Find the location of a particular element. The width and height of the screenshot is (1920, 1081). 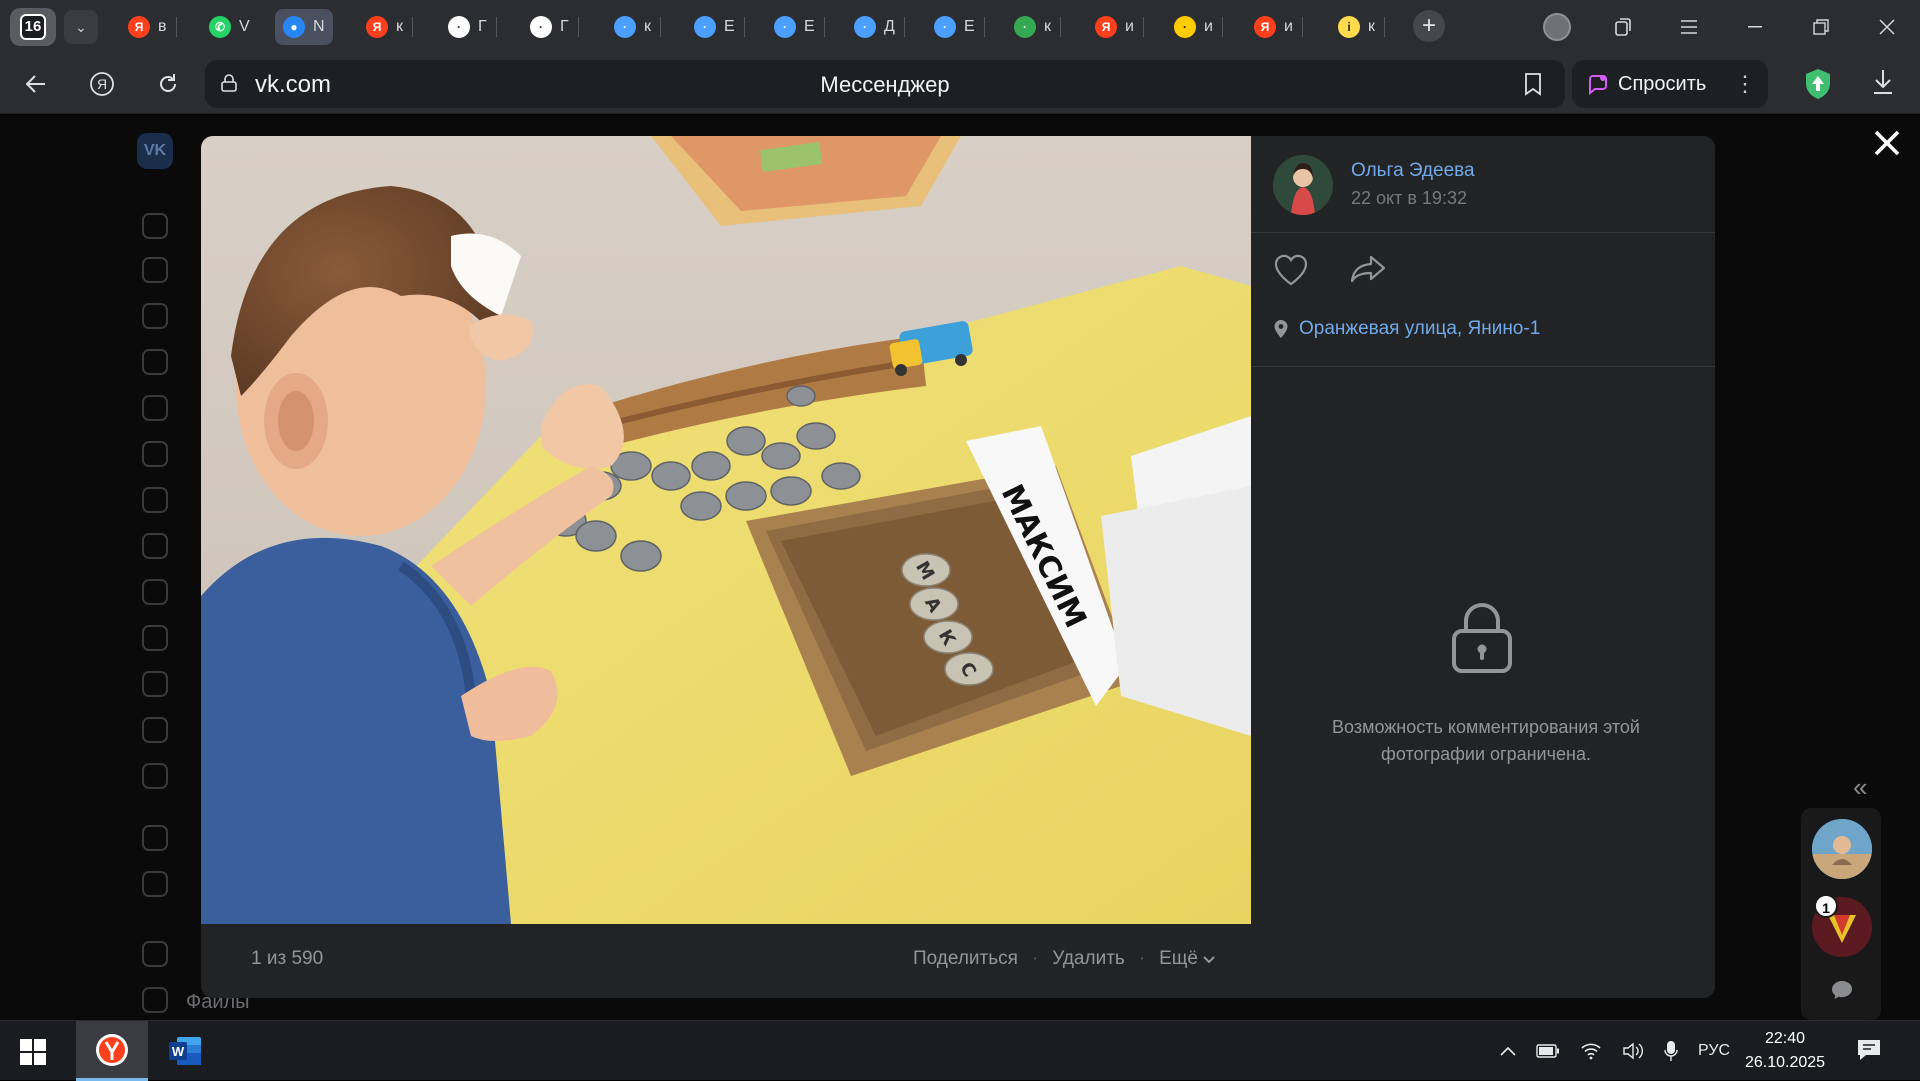

windows-start-icon is located at coordinates (33, 1052).